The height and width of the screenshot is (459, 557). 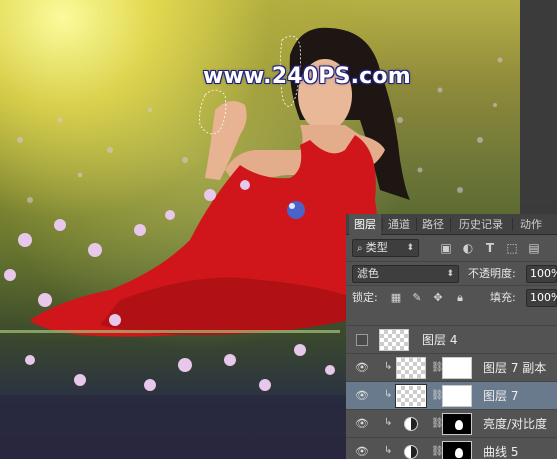 What do you see at coordinates (468, 248) in the screenshot?
I see `adjustment-filter-icon: ◐` at bounding box center [468, 248].